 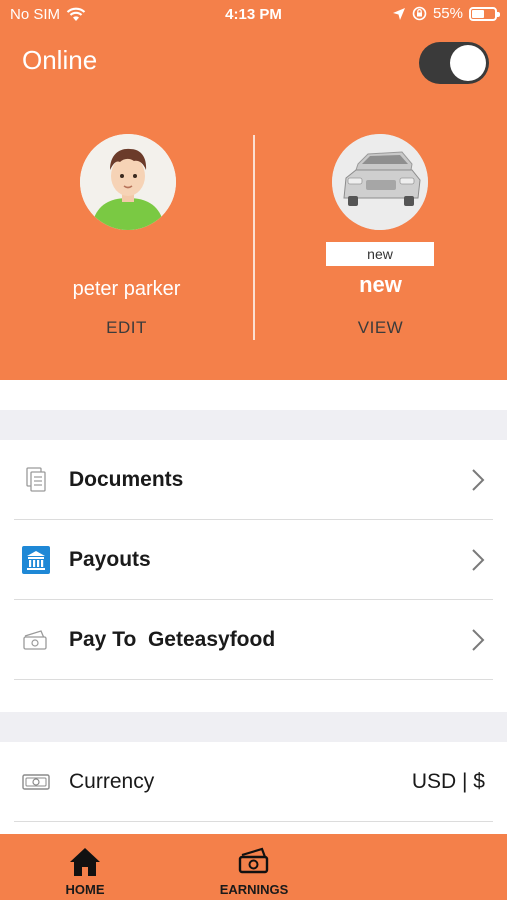 I want to click on menu-item-label: Documents, so click(x=126, y=479).